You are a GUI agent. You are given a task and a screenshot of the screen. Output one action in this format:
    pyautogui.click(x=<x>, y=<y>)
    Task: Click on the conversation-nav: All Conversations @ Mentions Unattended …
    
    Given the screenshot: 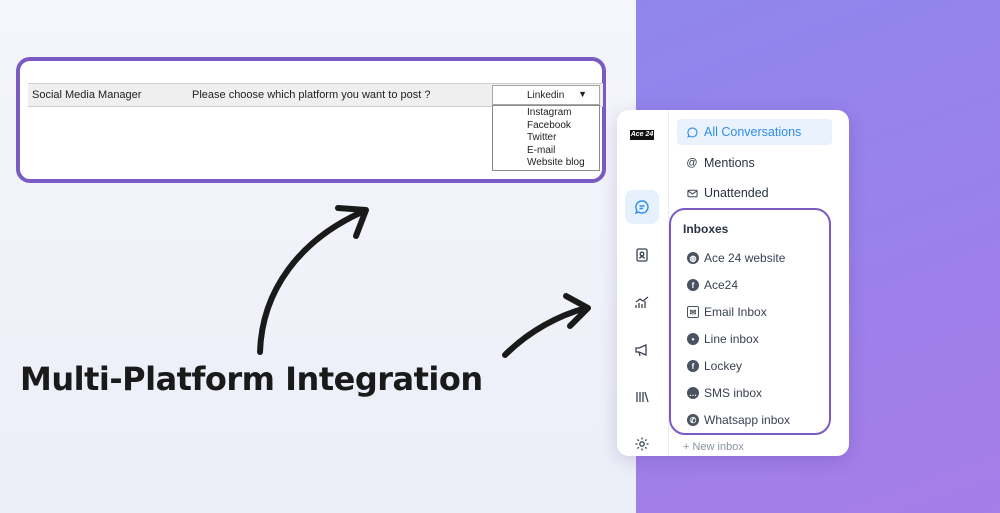 What is the action you would take?
    pyautogui.click(x=759, y=283)
    